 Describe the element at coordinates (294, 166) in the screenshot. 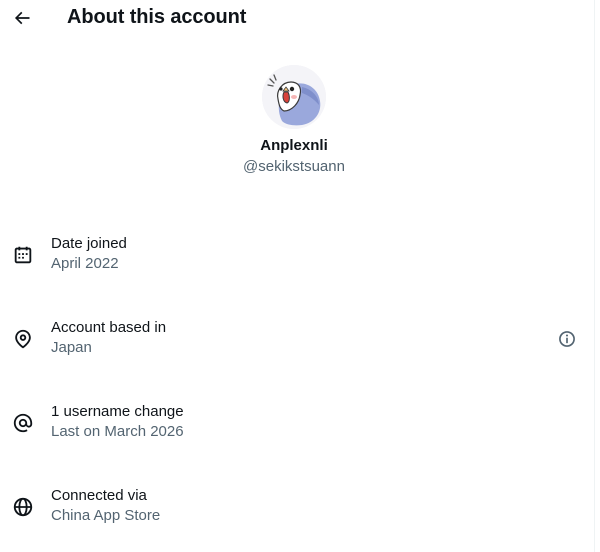

I see `username-handle: @sekikstsuann` at that location.